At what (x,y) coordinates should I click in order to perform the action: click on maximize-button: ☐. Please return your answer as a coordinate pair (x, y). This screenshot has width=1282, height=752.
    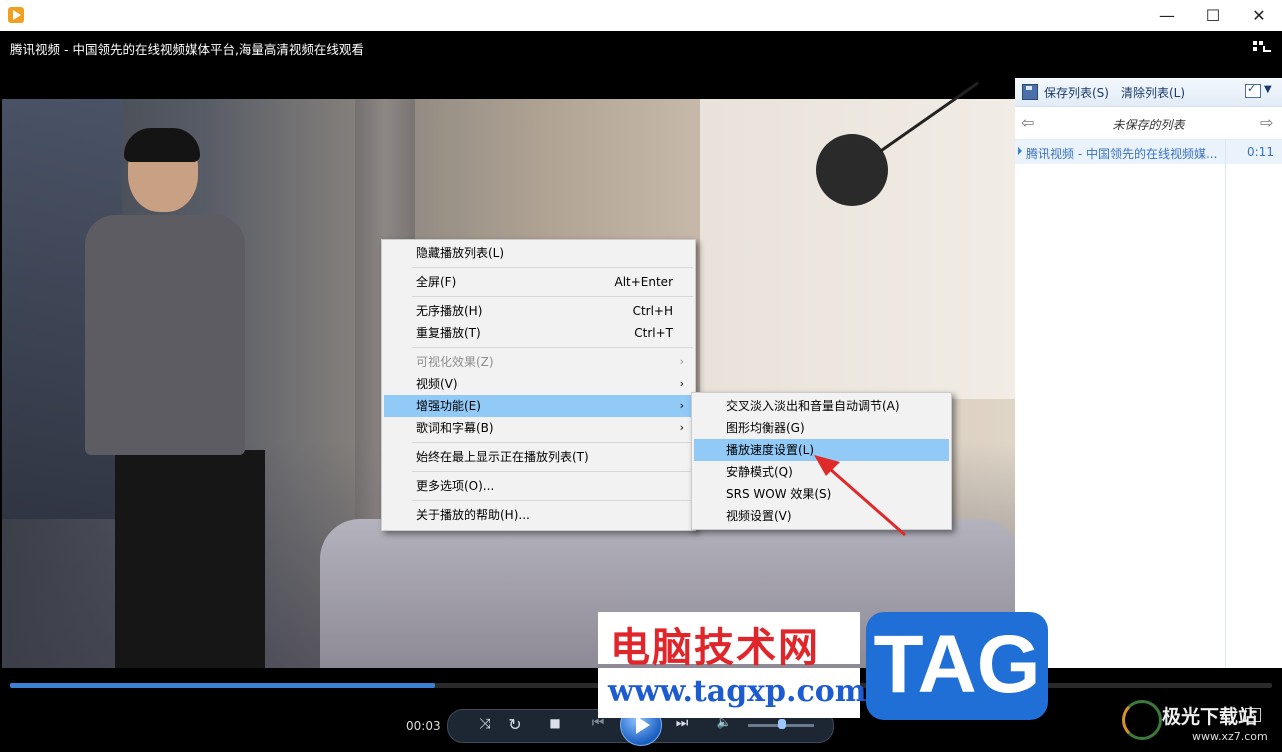
    Looking at the image, I should click on (1213, 15).